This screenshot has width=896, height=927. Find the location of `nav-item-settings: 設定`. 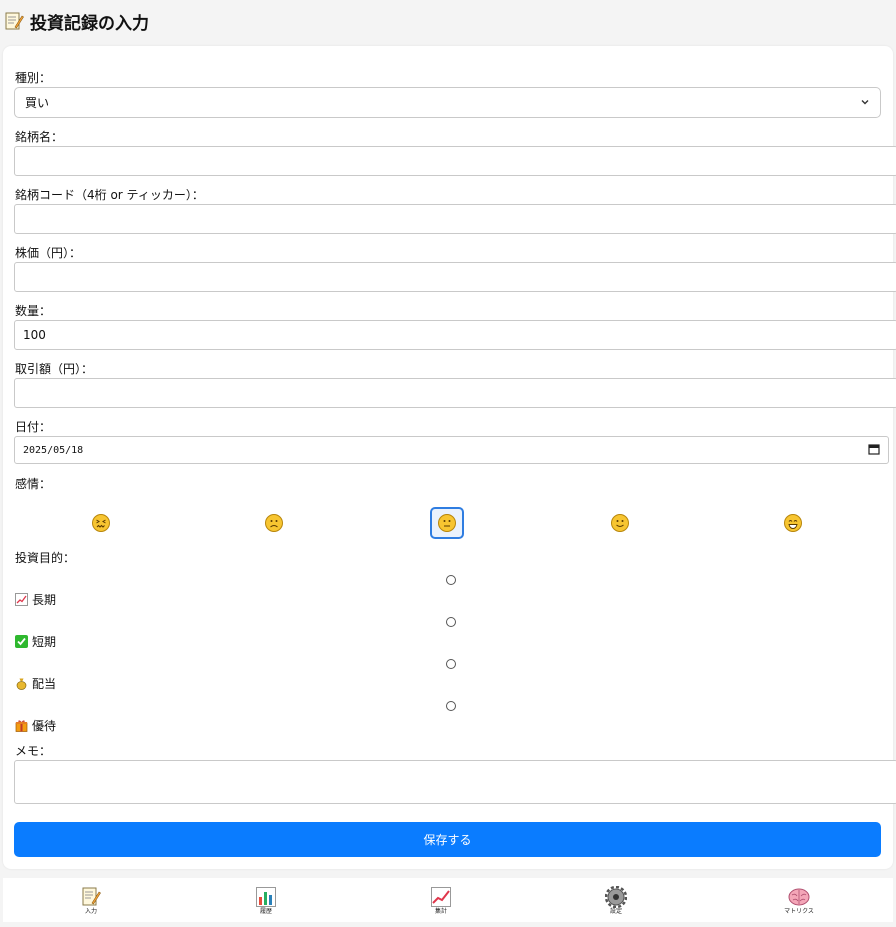

nav-item-settings: 設定 is located at coordinates (616, 900).